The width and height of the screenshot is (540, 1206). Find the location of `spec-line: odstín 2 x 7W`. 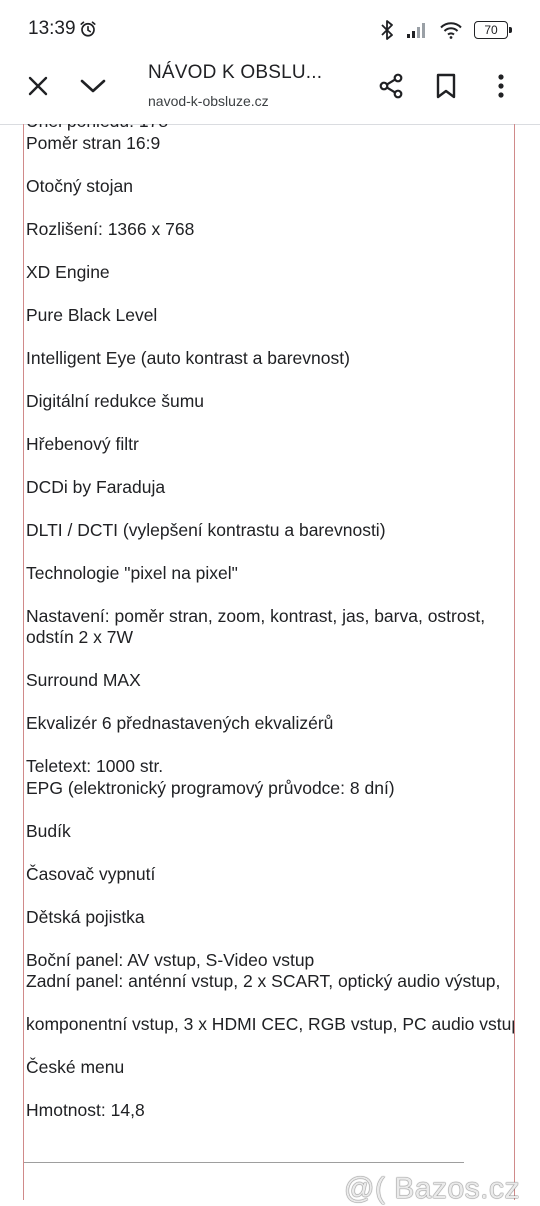

spec-line: odstín 2 x 7W is located at coordinates (79, 637).